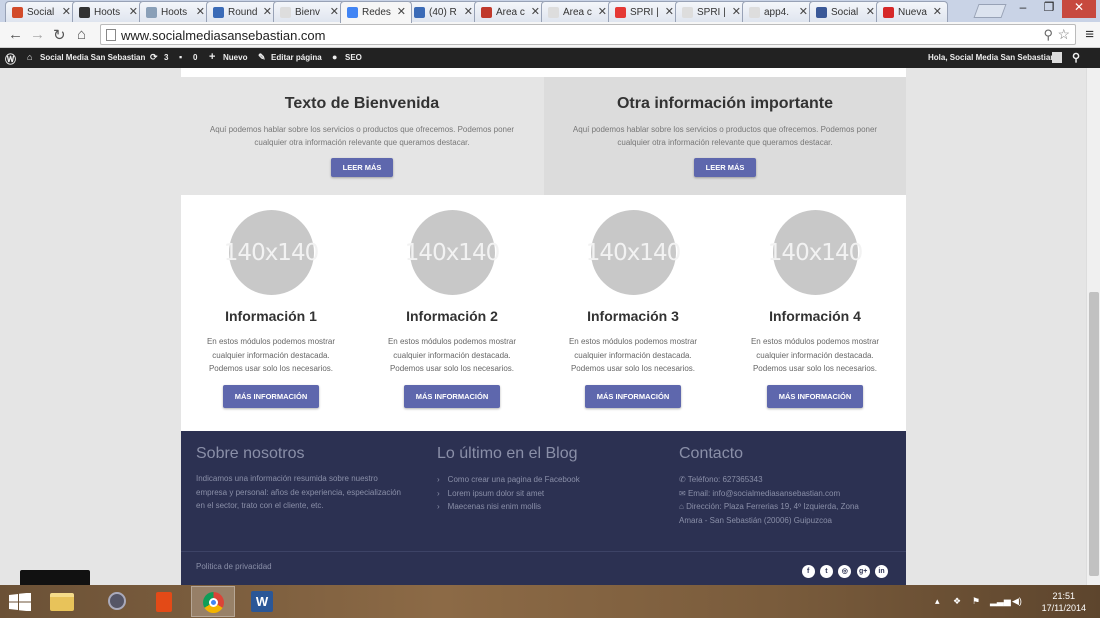  Describe the element at coordinates (957, 601) in the screenshot. I see `network-icon: ❖` at that location.